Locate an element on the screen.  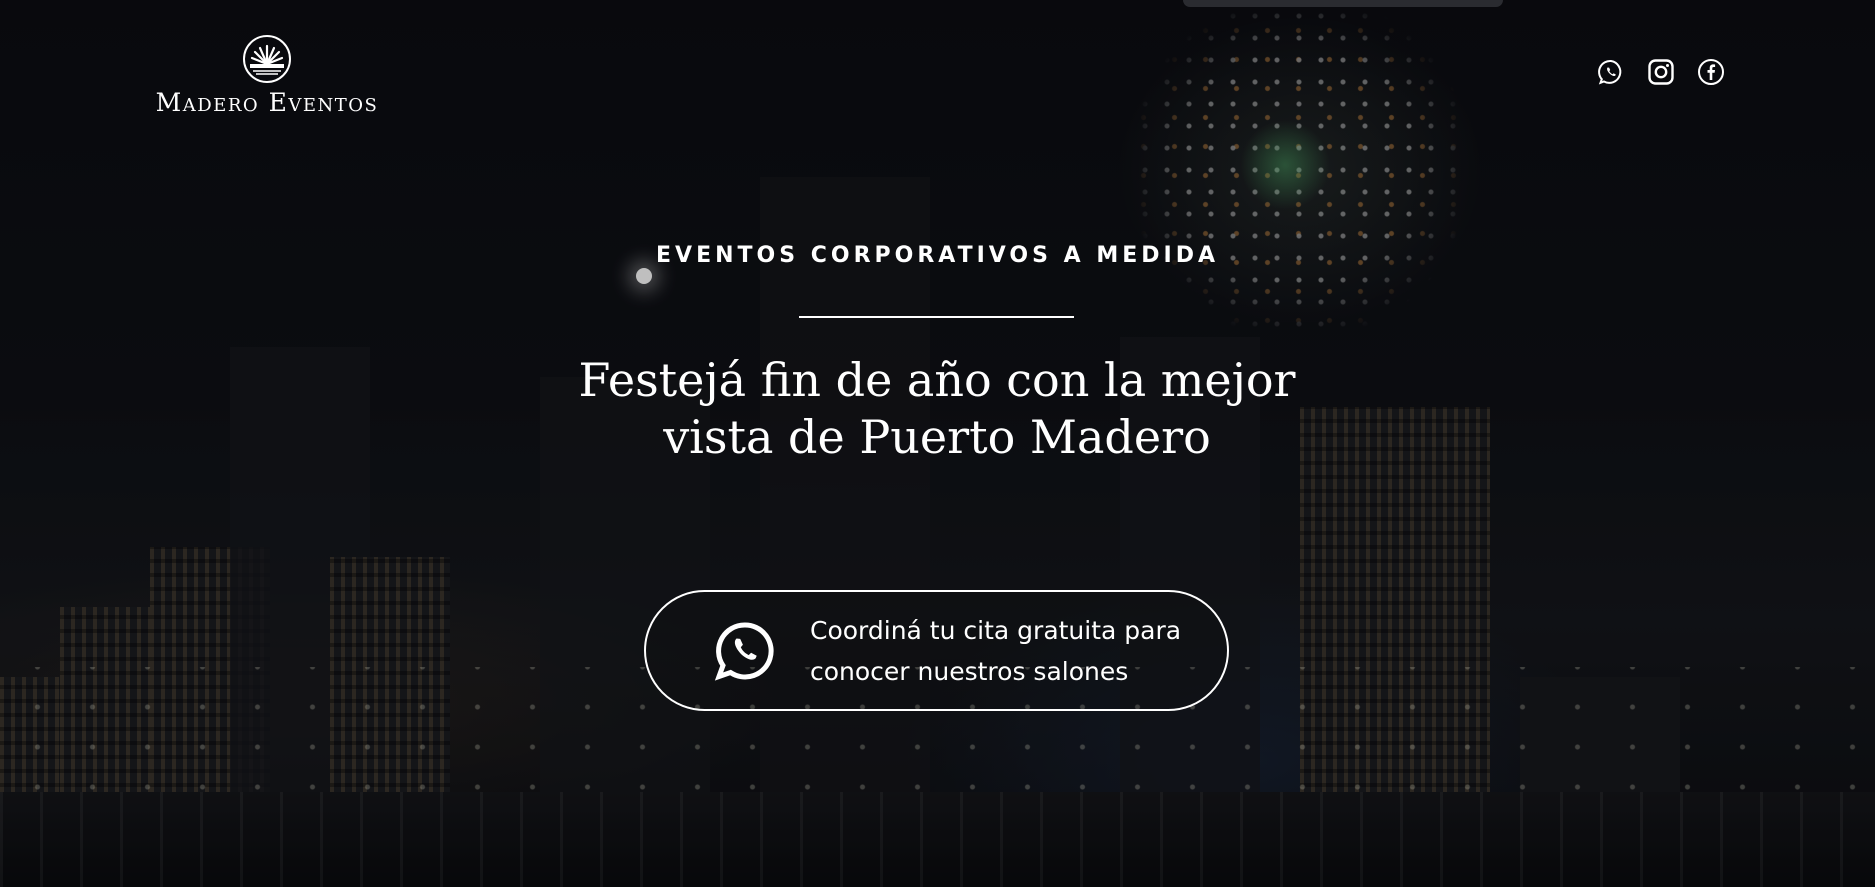
whatsapp-link is located at coordinates (1611, 72).